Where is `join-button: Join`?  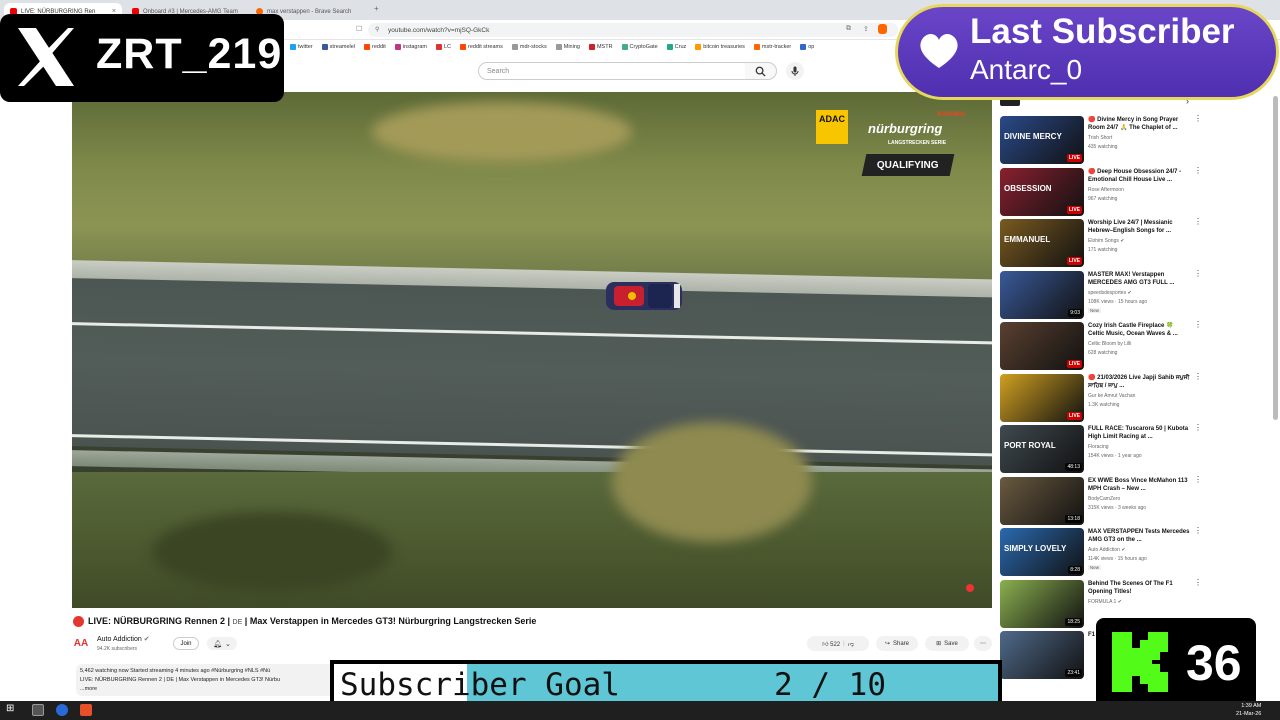
join-button: Join is located at coordinates (186, 643).